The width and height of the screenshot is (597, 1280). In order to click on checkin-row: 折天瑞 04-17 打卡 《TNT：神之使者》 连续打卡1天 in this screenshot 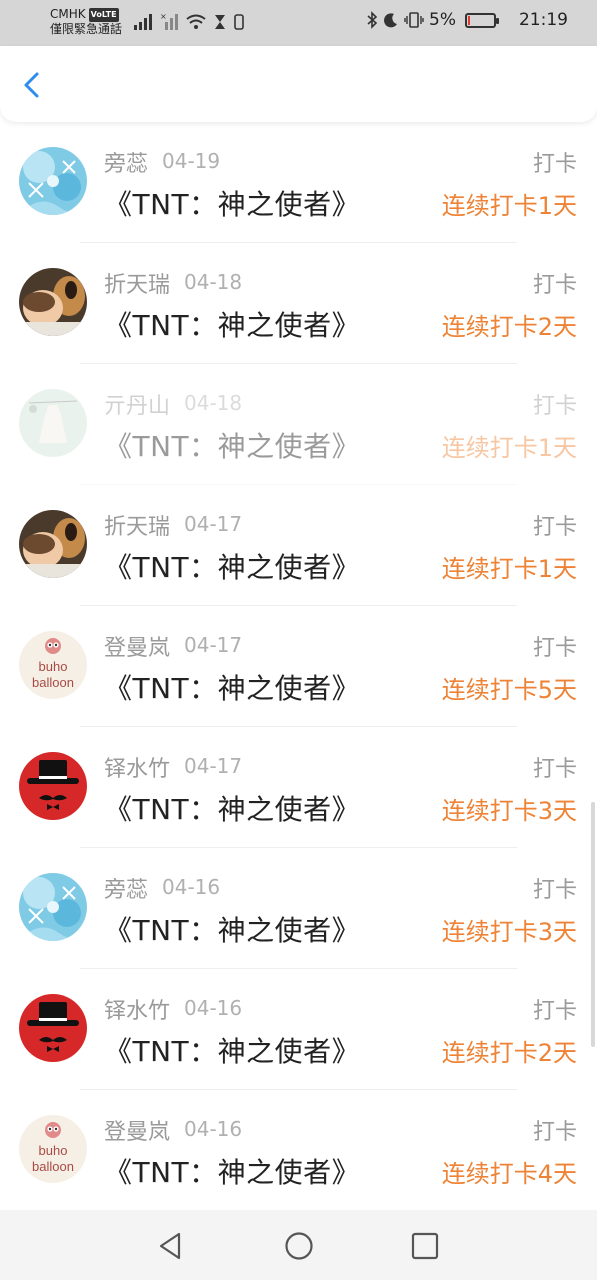, I will do `click(298, 545)`.